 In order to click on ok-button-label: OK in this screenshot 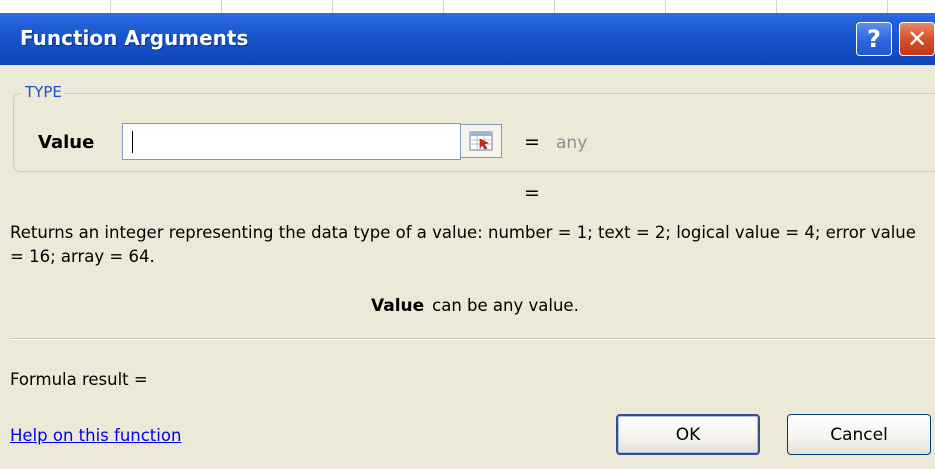, I will do `click(688, 434)`.